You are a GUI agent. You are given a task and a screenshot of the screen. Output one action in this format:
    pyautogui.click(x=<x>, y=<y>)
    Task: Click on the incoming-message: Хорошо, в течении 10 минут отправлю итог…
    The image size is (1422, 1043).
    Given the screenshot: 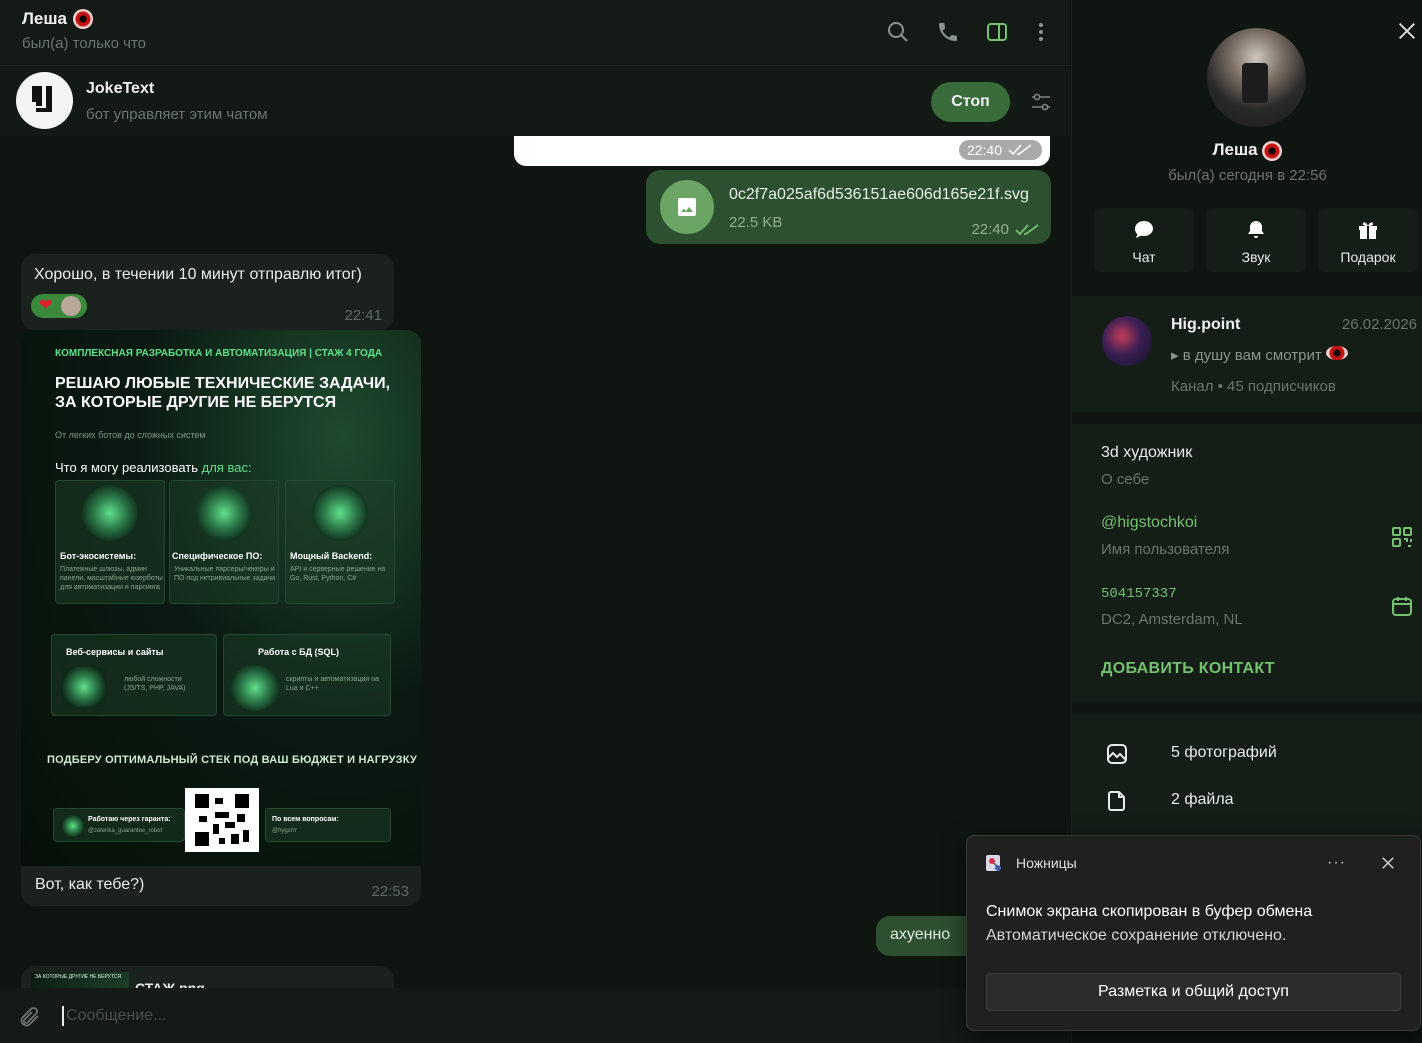 What is the action you would take?
    pyautogui.click(x=207, y=292)
    